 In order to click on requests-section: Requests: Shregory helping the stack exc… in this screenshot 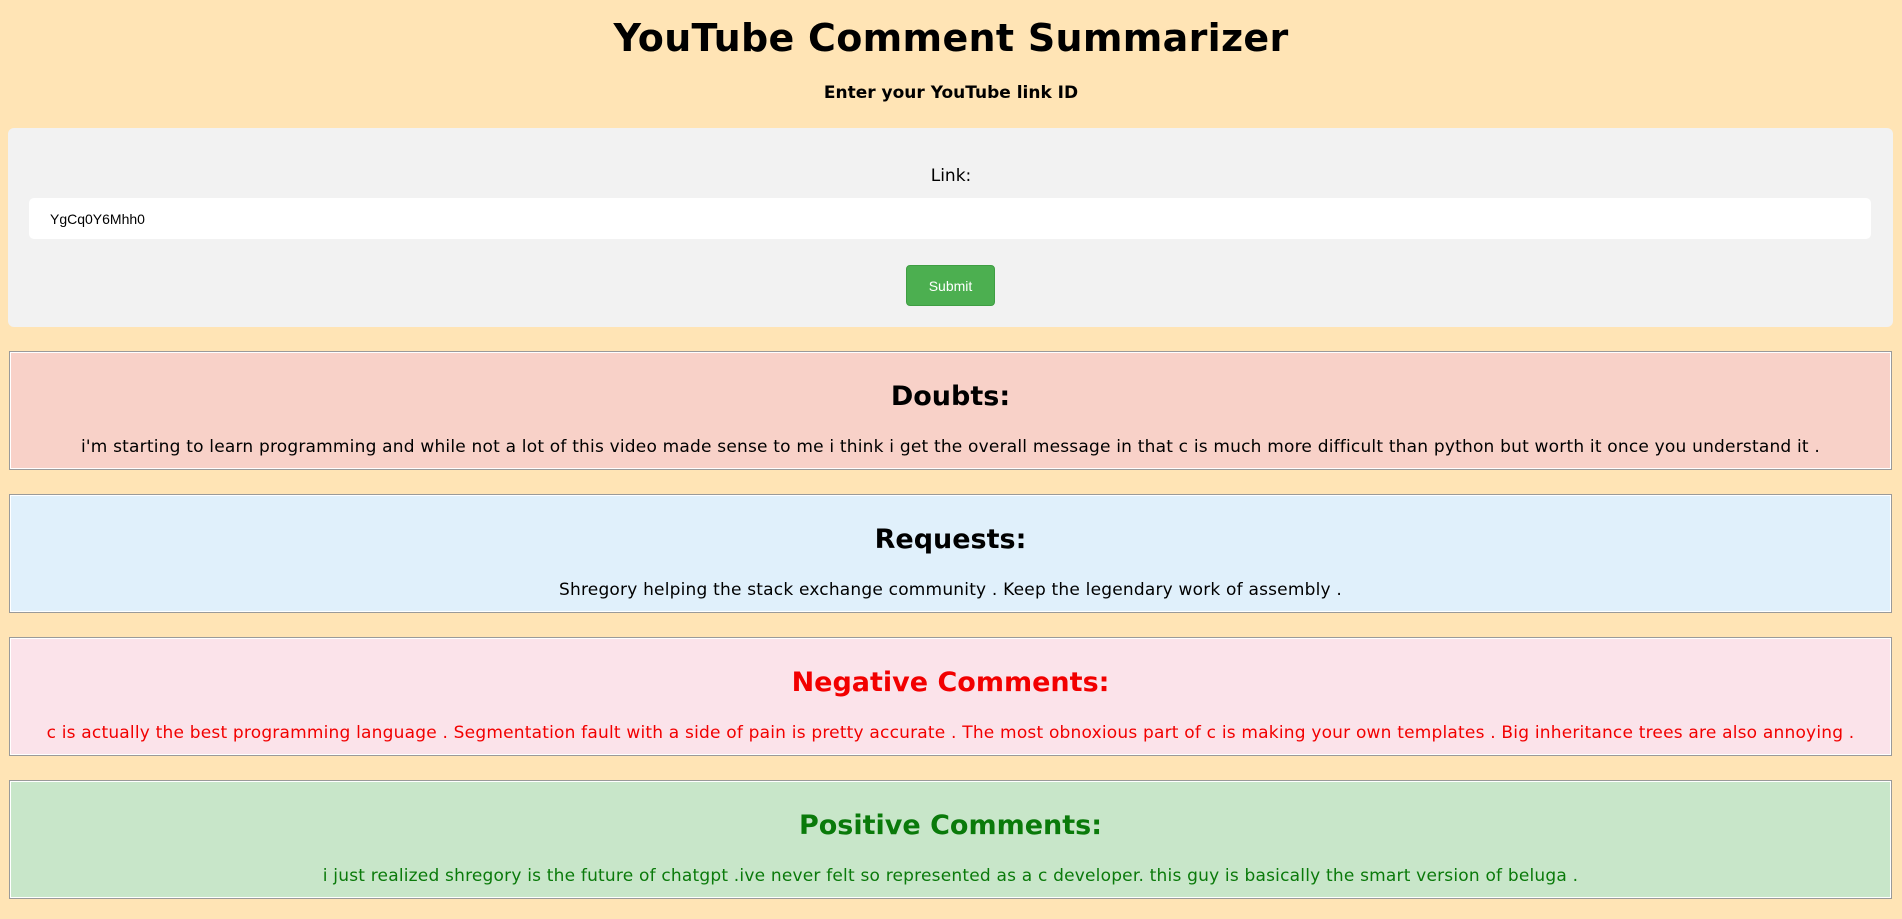, I will do `click(950, 553)`.